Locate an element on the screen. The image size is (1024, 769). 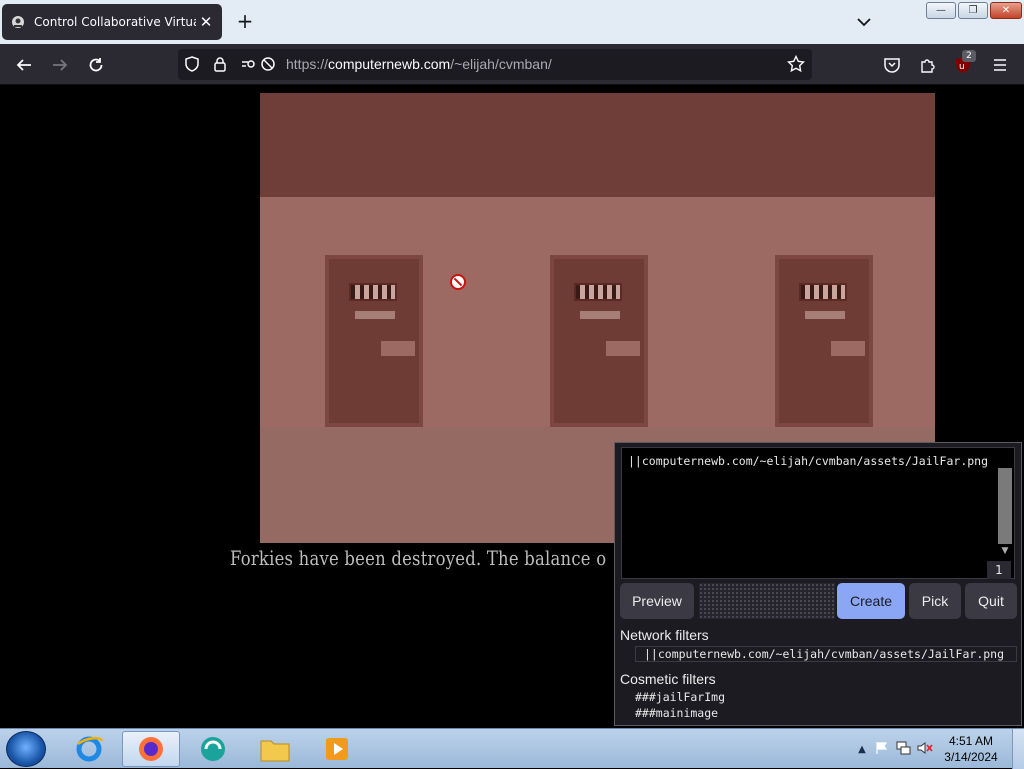
url-path: /~elijah/cvmban/ is located at coordinates (501, 64).